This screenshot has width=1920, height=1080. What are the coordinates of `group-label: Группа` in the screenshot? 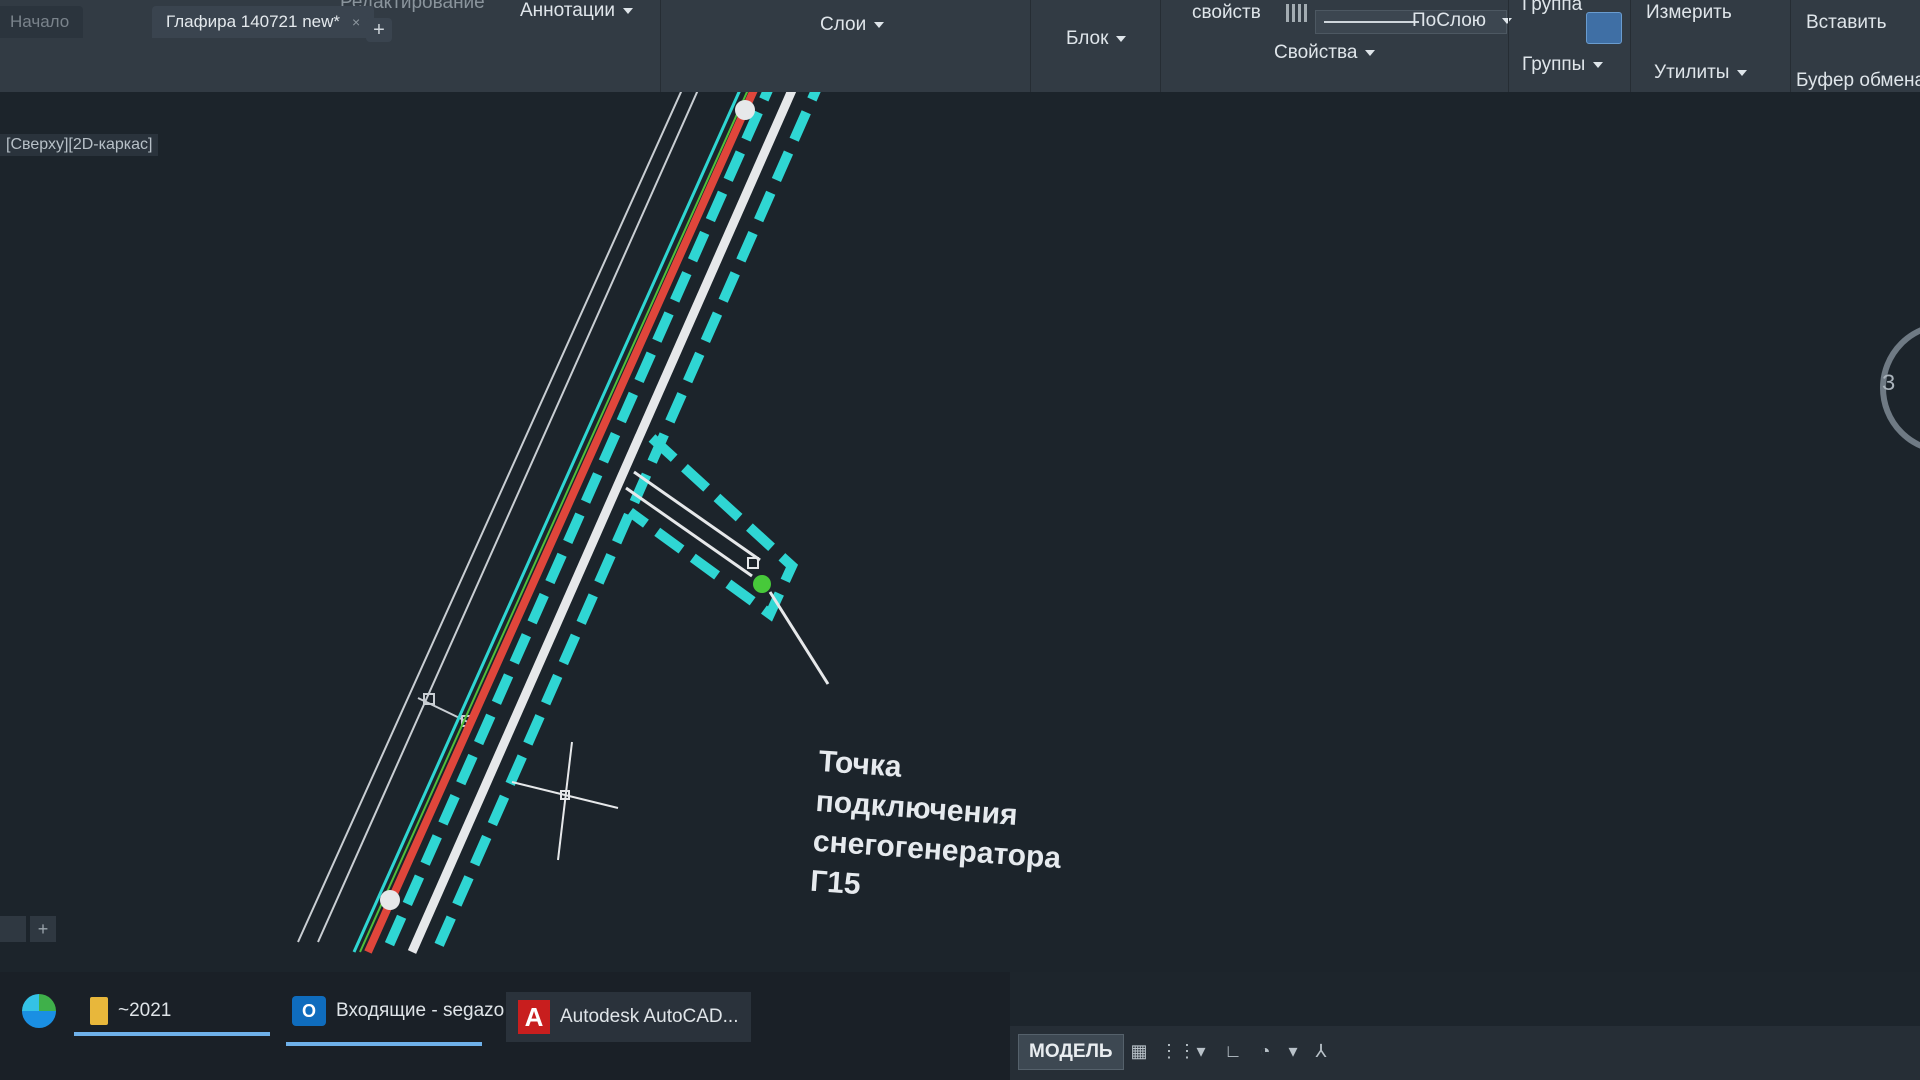 It's located at (1552, 7).